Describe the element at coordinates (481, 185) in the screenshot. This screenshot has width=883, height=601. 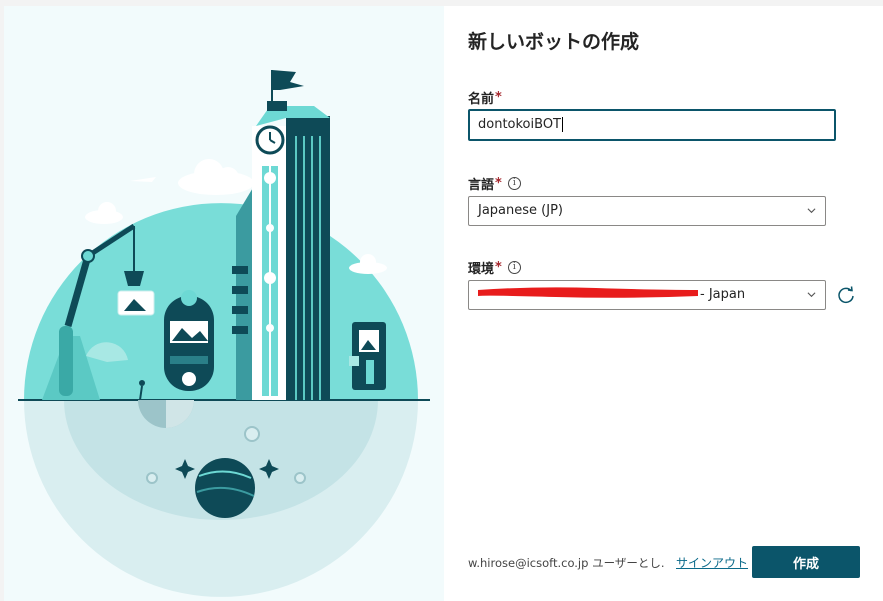
I see `language-label-text: 言語` at that location.